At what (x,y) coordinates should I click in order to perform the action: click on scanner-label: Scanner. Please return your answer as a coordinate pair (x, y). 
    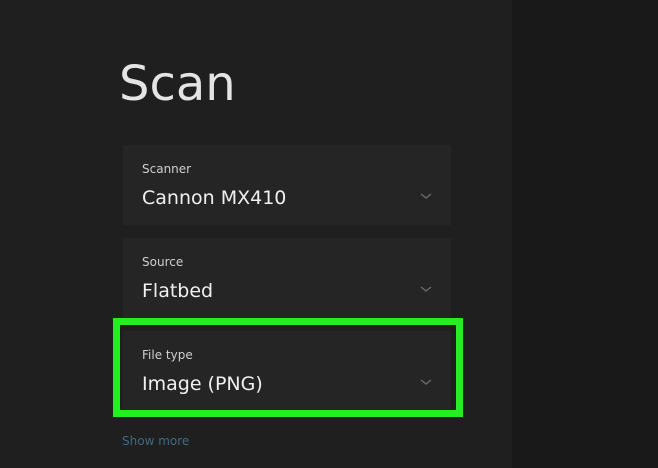
    Looking at the image, I should click on (167, 169).